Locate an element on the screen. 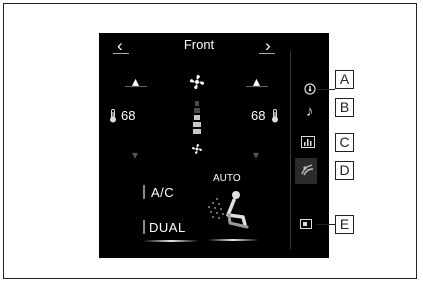 The height and width of the screenshot is (285, 423). right-temp-down-icon: ▾ is located at coordinates (256, 155).